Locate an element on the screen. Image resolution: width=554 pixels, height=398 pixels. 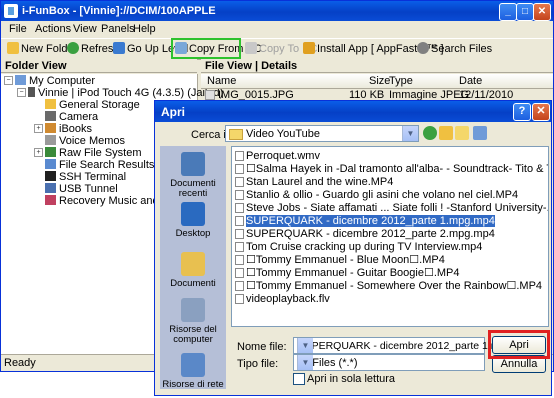
place-documents: Documenti is located at coordinates (193, 270).